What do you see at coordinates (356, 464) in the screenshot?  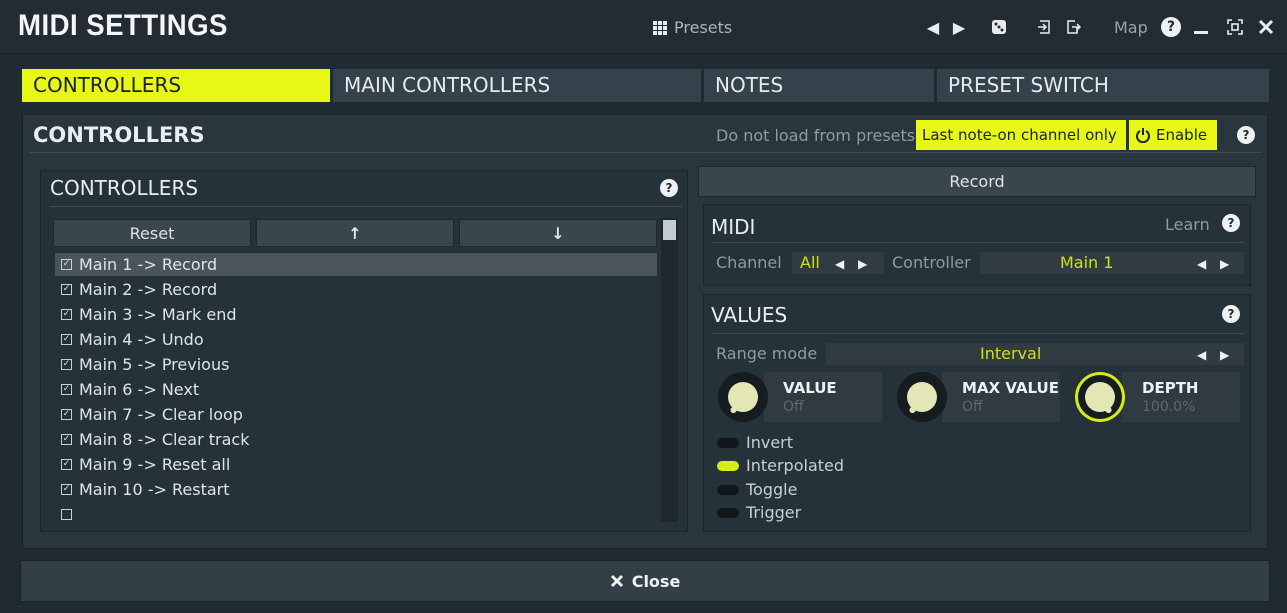 I see `list-item: ✓ Main 9 -> Reset all` at bounding box center [356, 464].